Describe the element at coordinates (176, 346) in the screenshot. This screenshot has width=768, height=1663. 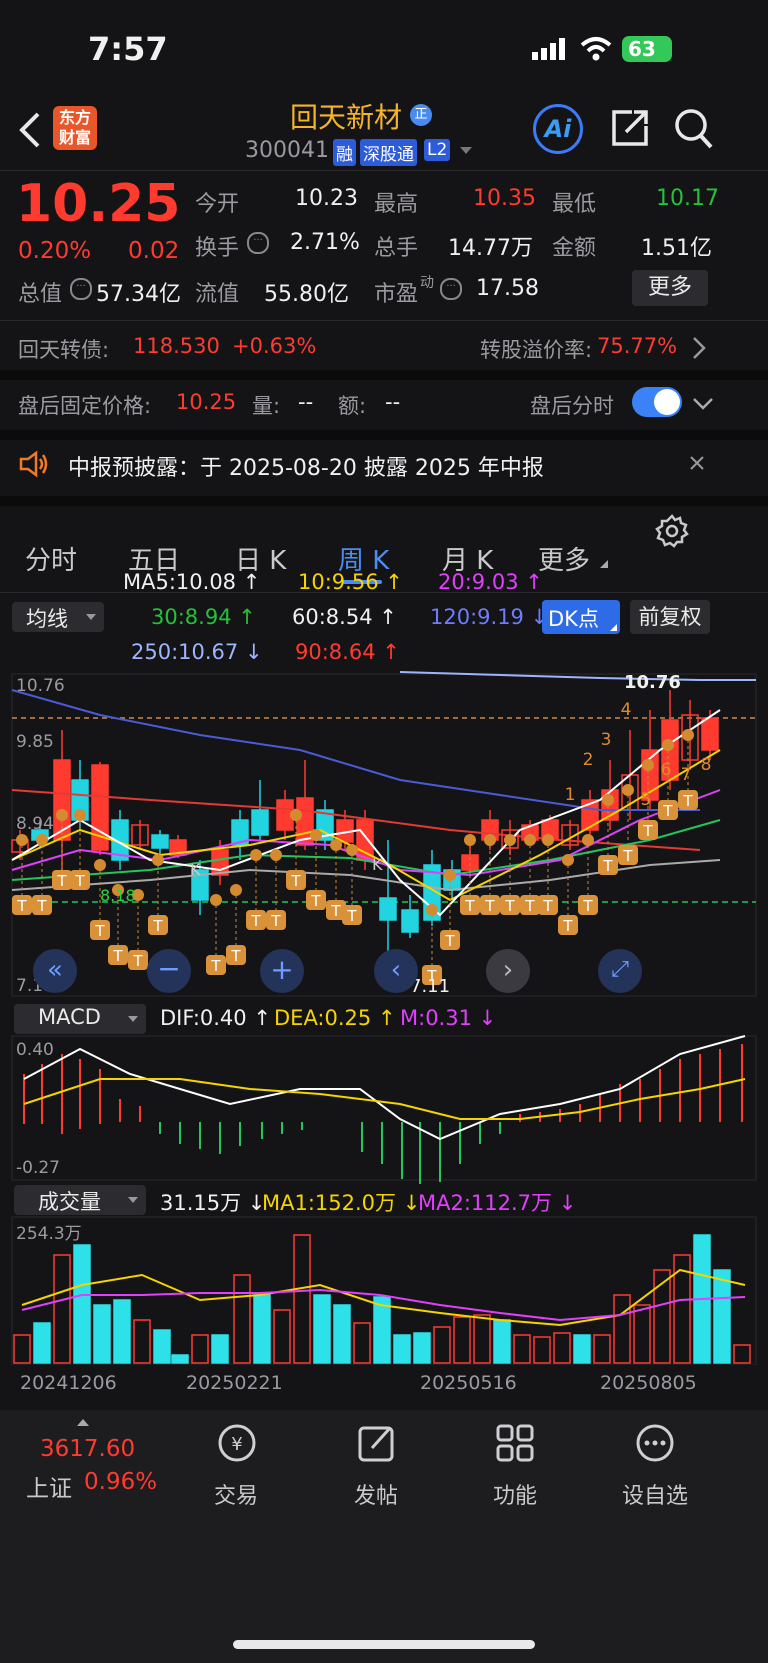
I see `bond-price: 118.530` at that location.